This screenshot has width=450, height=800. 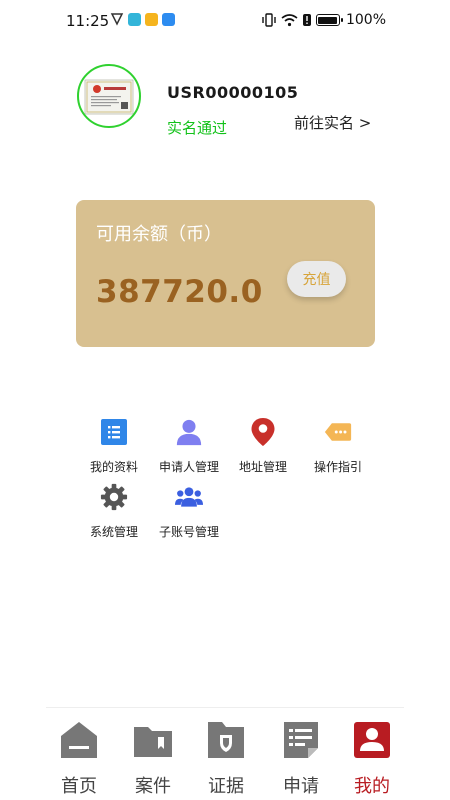 I want to click on evidence-folder-icon, so click(x=226, y=740).